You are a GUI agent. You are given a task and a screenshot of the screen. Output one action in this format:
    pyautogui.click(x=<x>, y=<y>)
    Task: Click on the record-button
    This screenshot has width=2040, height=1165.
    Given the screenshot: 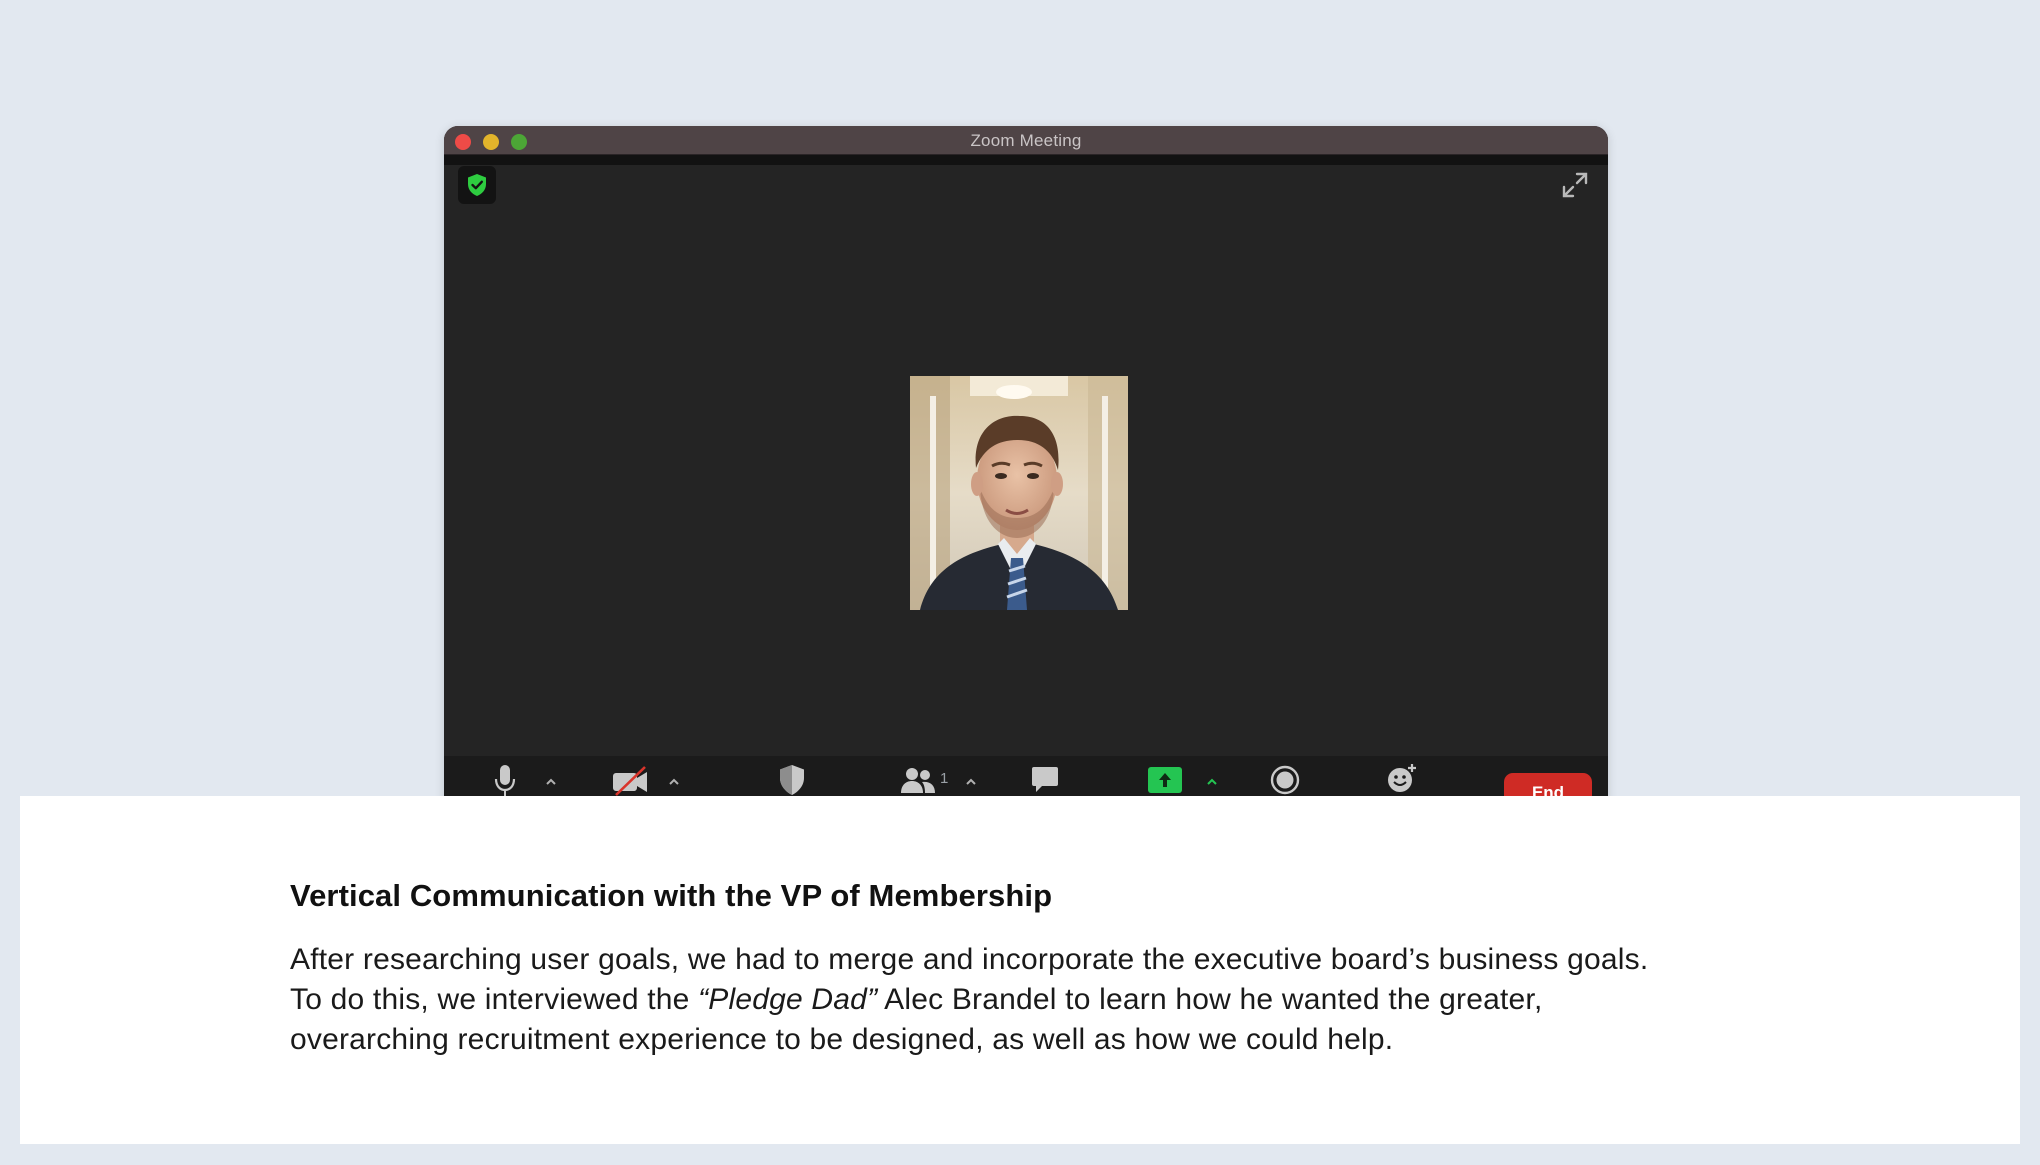 What is the action you would take?
    pyautogui.click(x=1285, y=782)
    